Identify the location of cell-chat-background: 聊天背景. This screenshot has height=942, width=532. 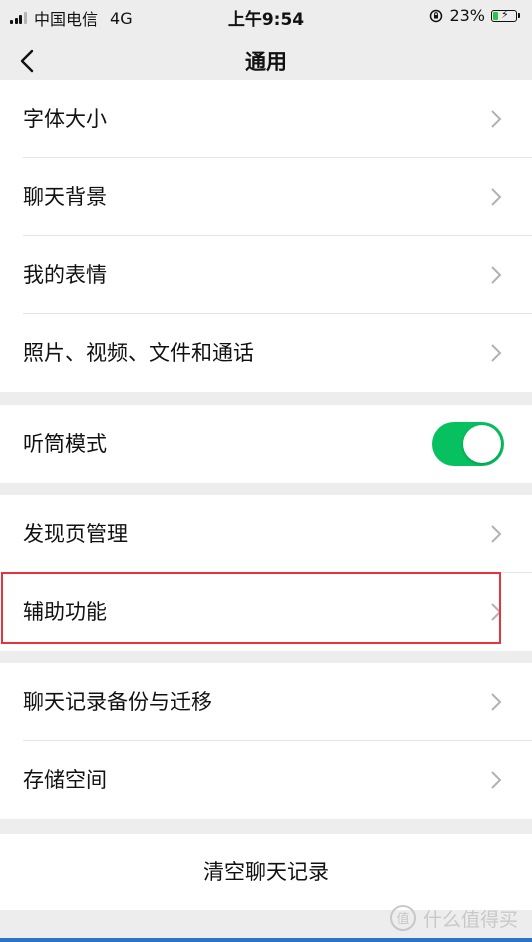
(266, 197).